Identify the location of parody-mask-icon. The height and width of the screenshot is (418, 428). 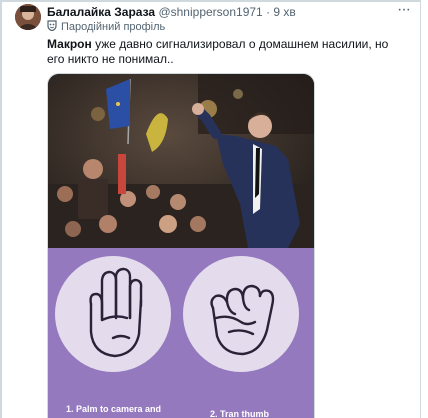
(52, 25).